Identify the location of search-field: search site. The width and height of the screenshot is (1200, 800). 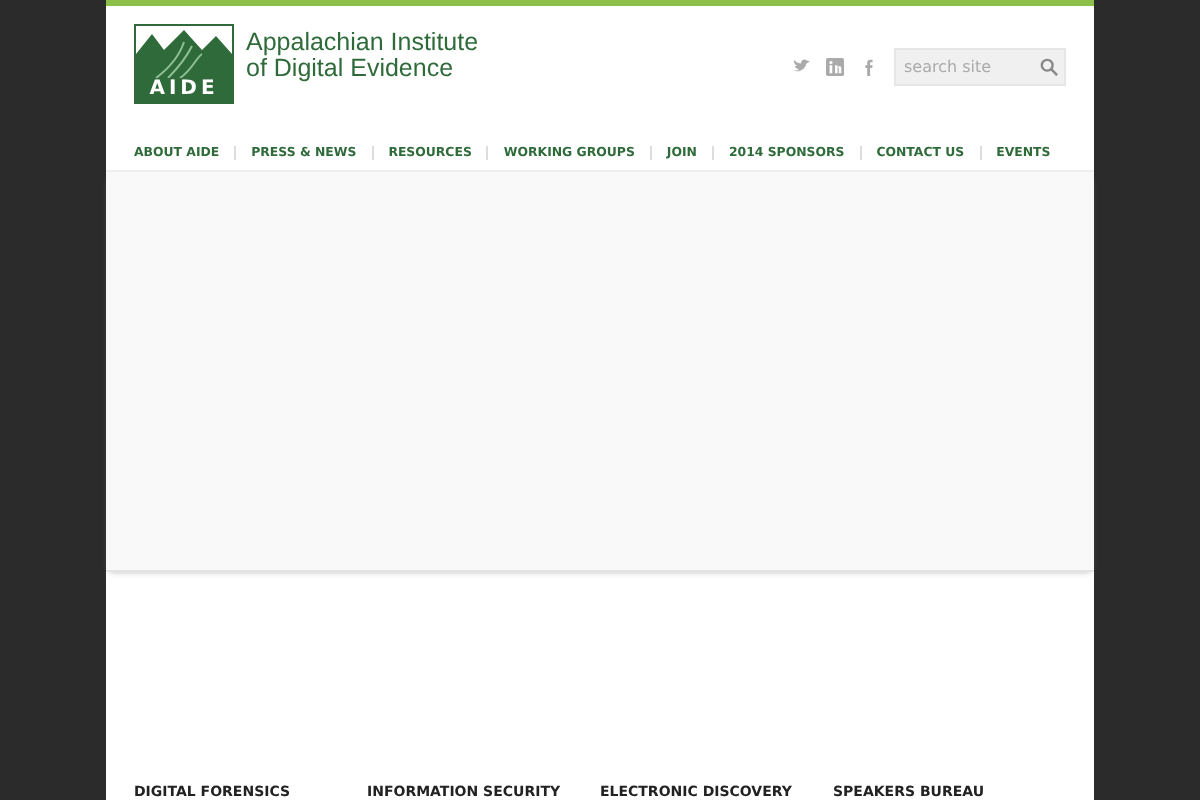
(980, 67).